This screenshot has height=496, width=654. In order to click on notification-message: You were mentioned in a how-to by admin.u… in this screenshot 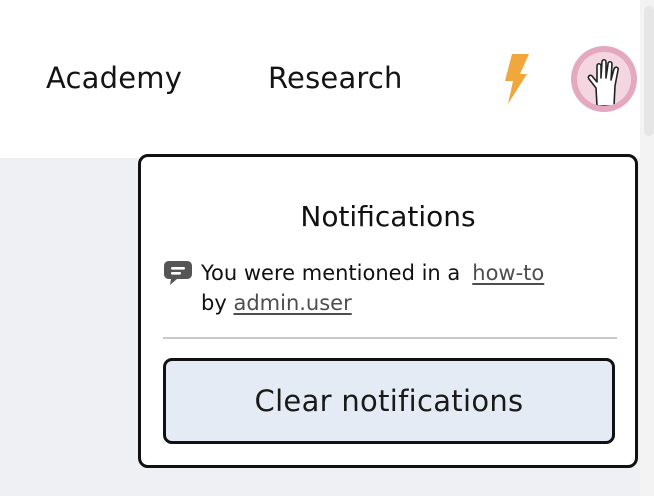, I will do `click(372, 288)`.